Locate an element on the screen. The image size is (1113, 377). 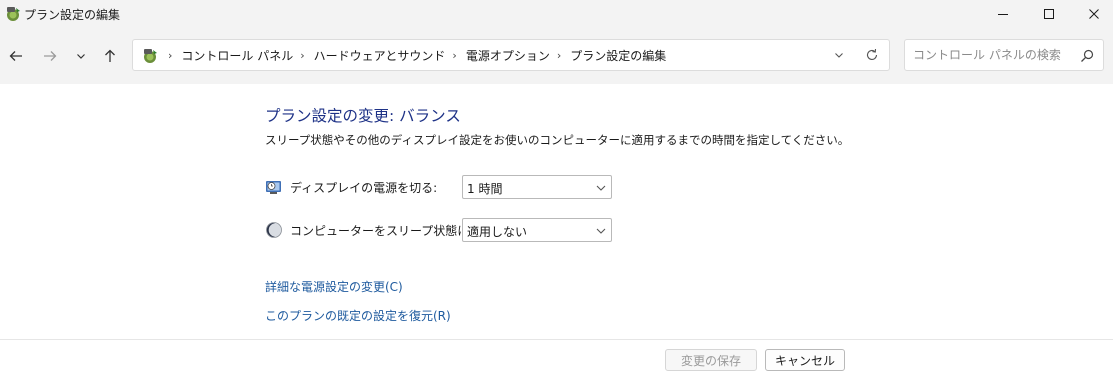
refresh-icon is located at coordinates (872, 54).